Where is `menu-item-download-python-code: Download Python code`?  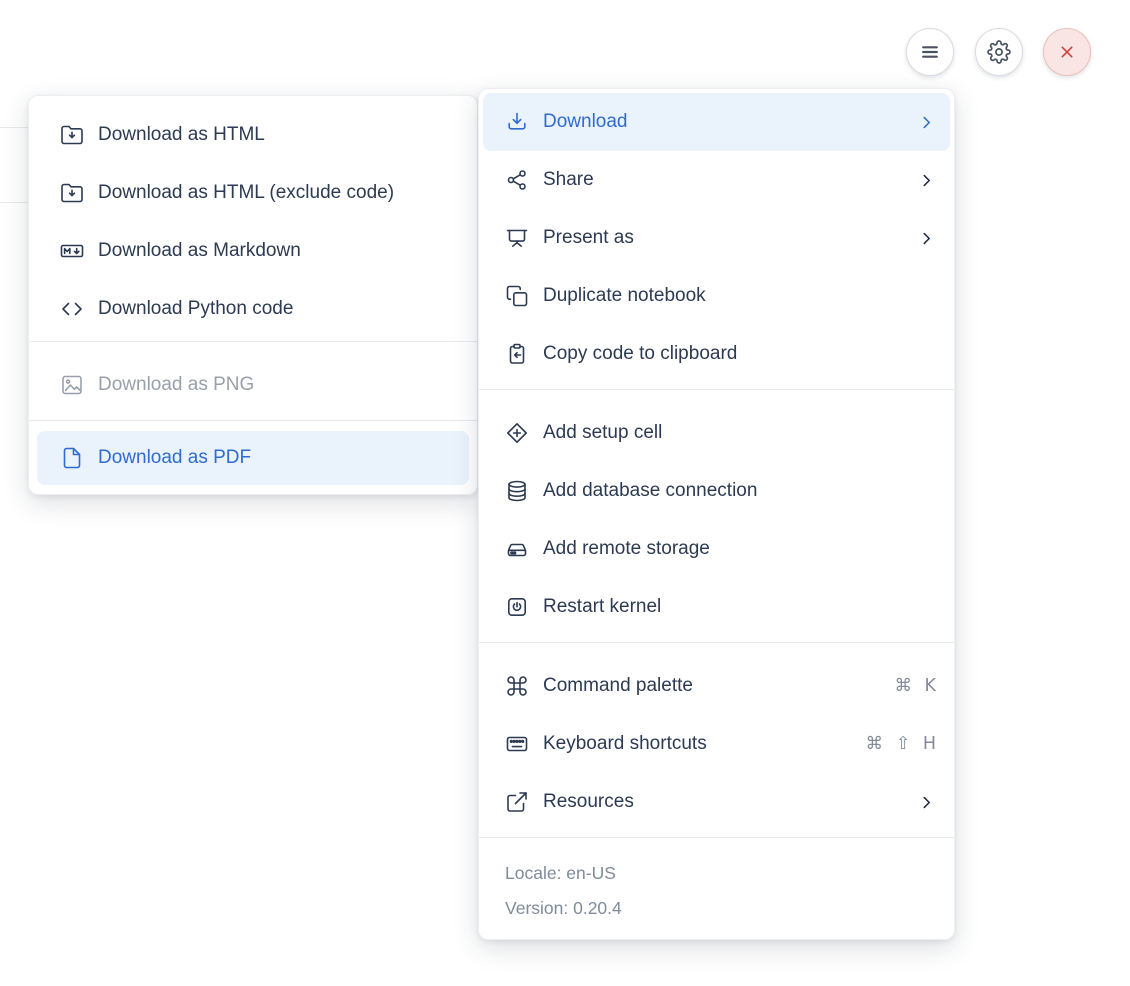
menu-item-download-python-code: Download Python code is located at coordinates (253, 309).